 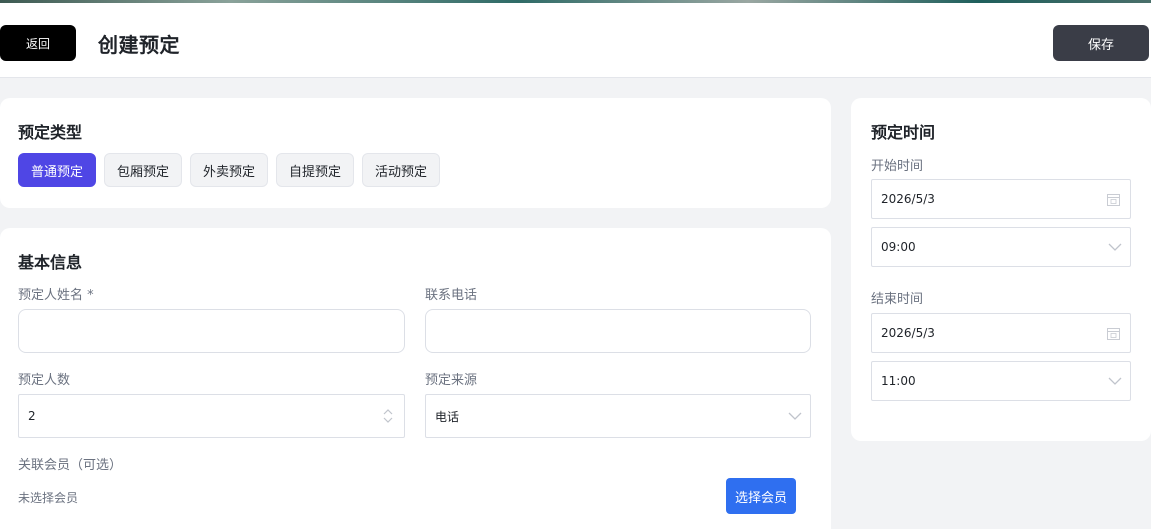 I want to click on member-label: 关联会员（可选）, so click(x=70, y=465).